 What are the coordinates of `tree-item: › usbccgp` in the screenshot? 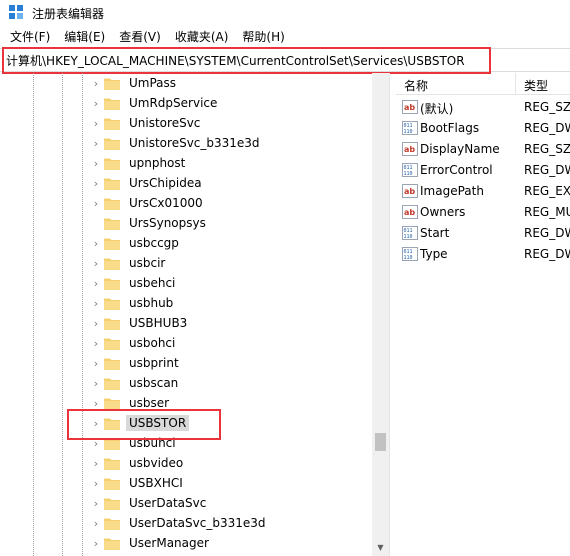 It's located at (136, 243).